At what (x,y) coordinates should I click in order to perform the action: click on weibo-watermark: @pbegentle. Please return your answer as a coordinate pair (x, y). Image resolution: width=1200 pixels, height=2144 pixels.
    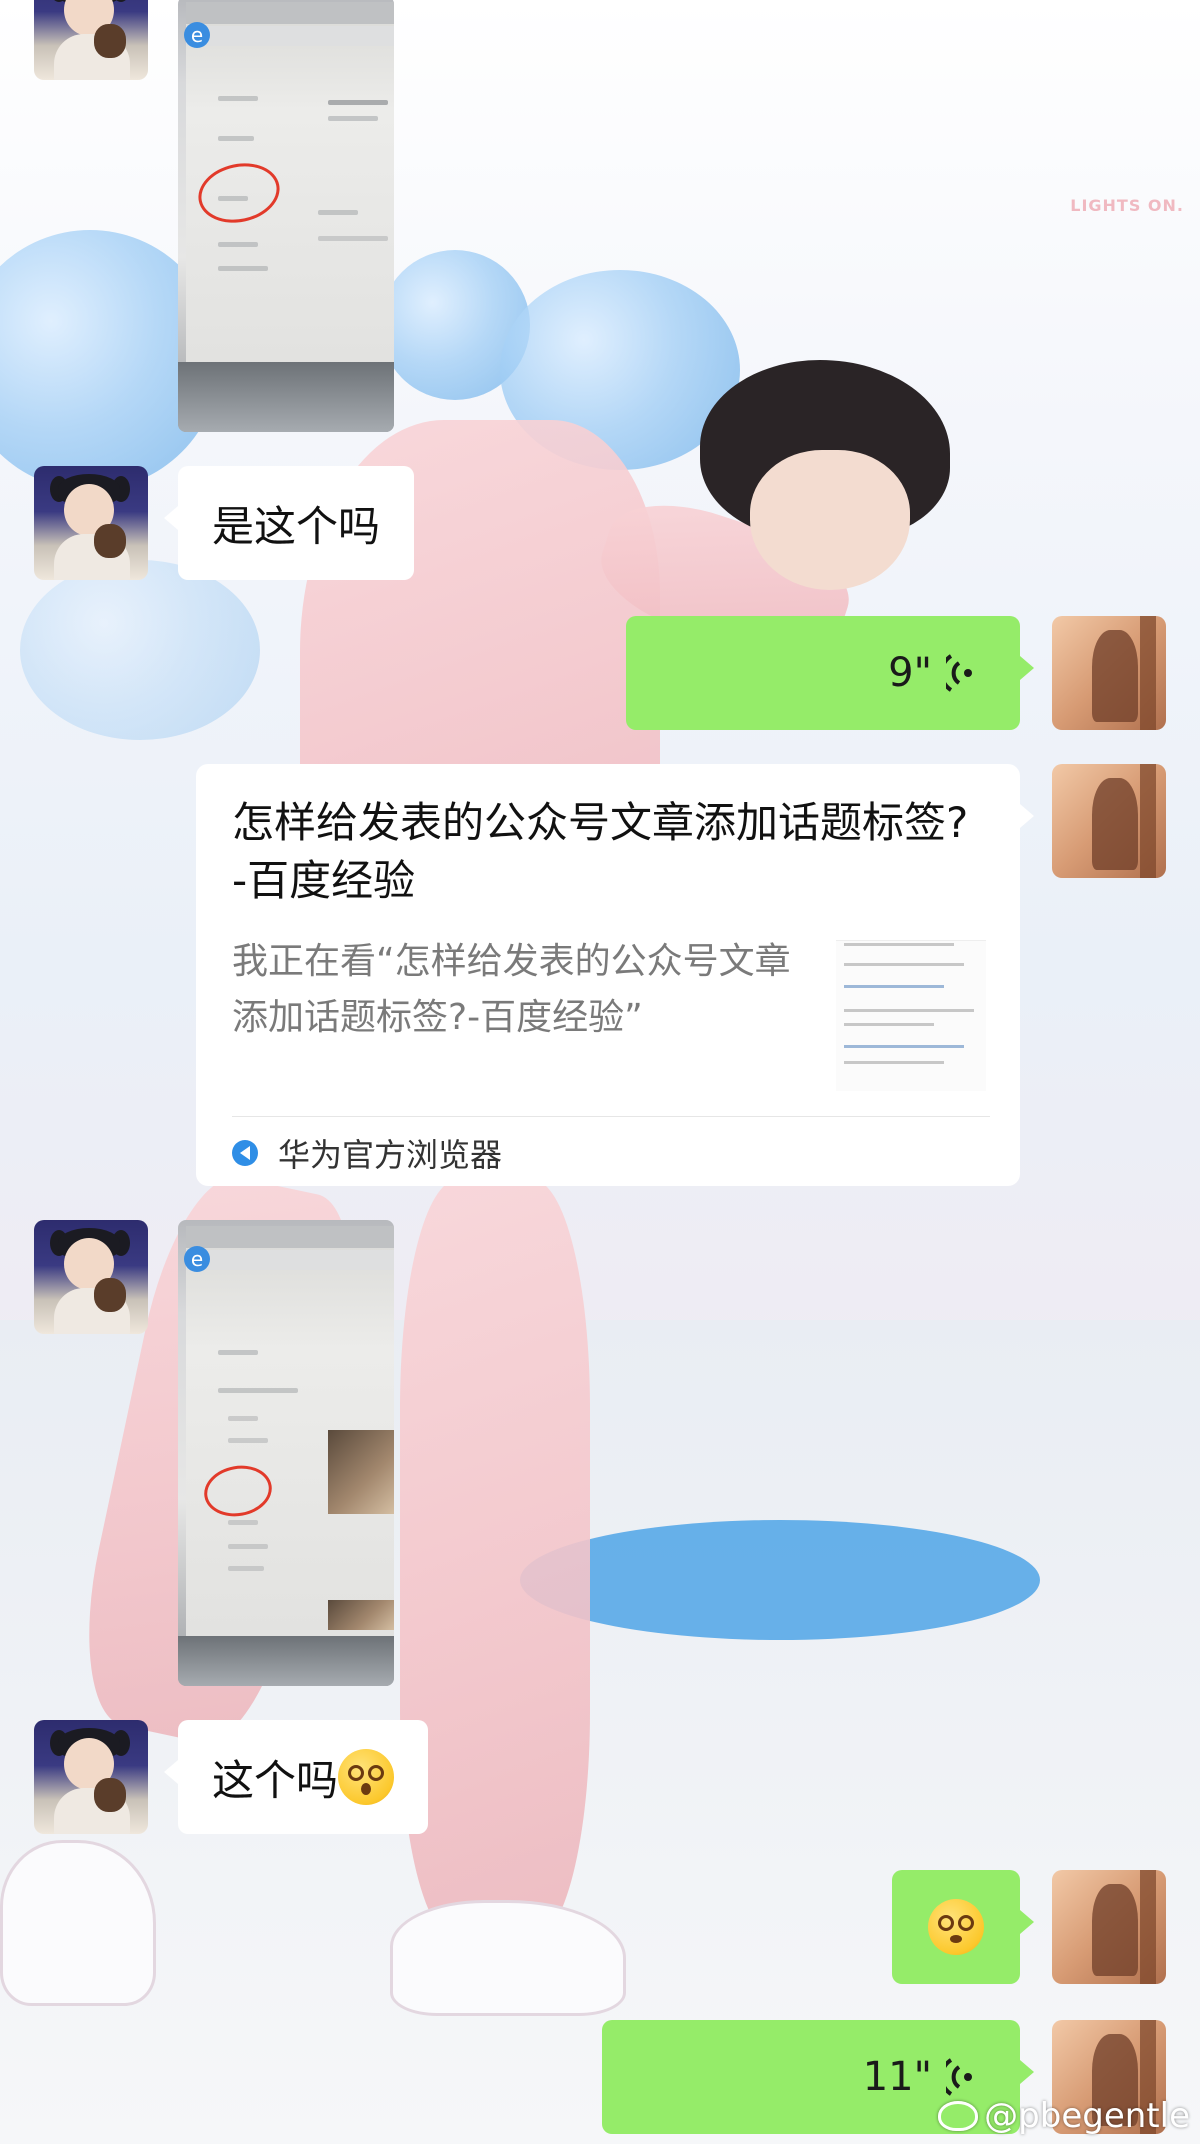
    Looking at the image, I should click on (1064, 2116).